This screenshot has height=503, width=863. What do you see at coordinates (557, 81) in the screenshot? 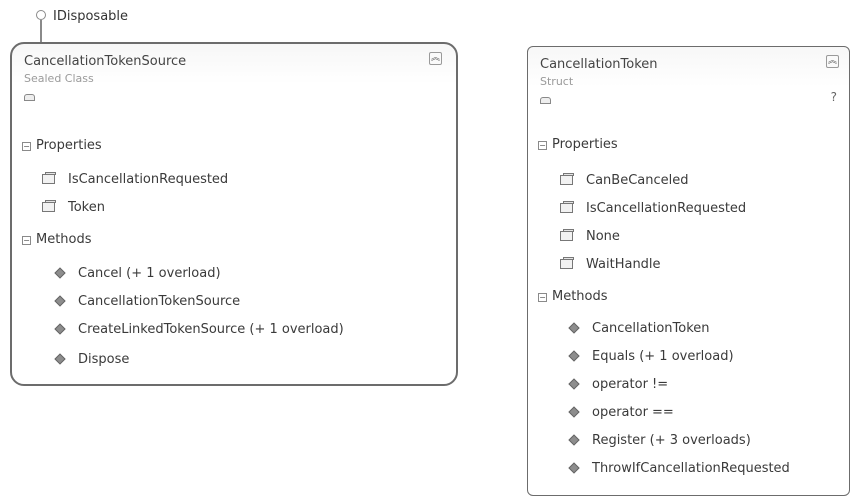
I see `class-subtitle: Struct` at bounding box center [557, 81].